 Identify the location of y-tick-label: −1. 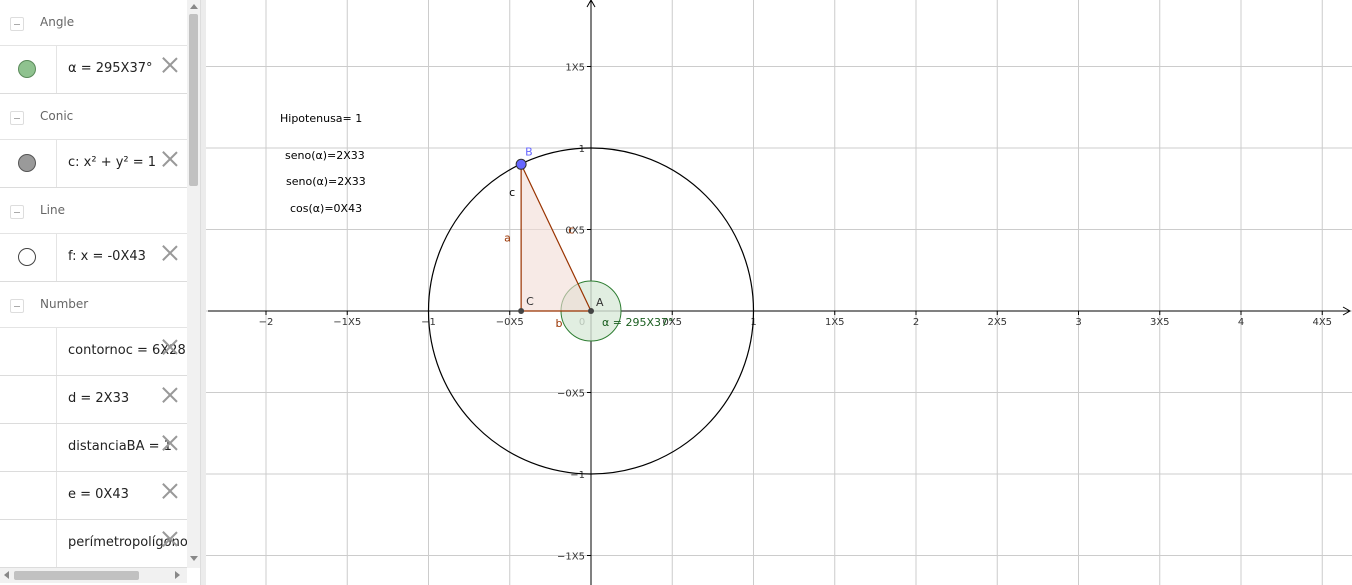
(577, 475).